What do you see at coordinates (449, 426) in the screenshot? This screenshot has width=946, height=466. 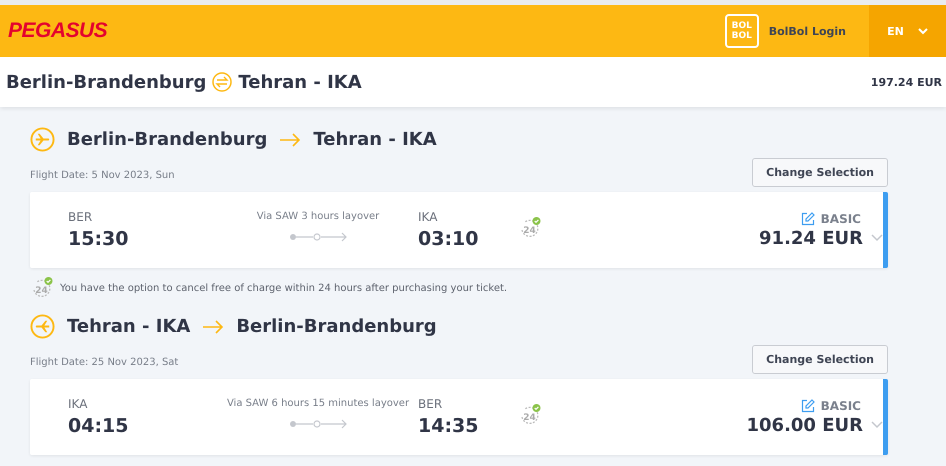 I see `arrival-time: 14:35` at bounding box center [449, 426].